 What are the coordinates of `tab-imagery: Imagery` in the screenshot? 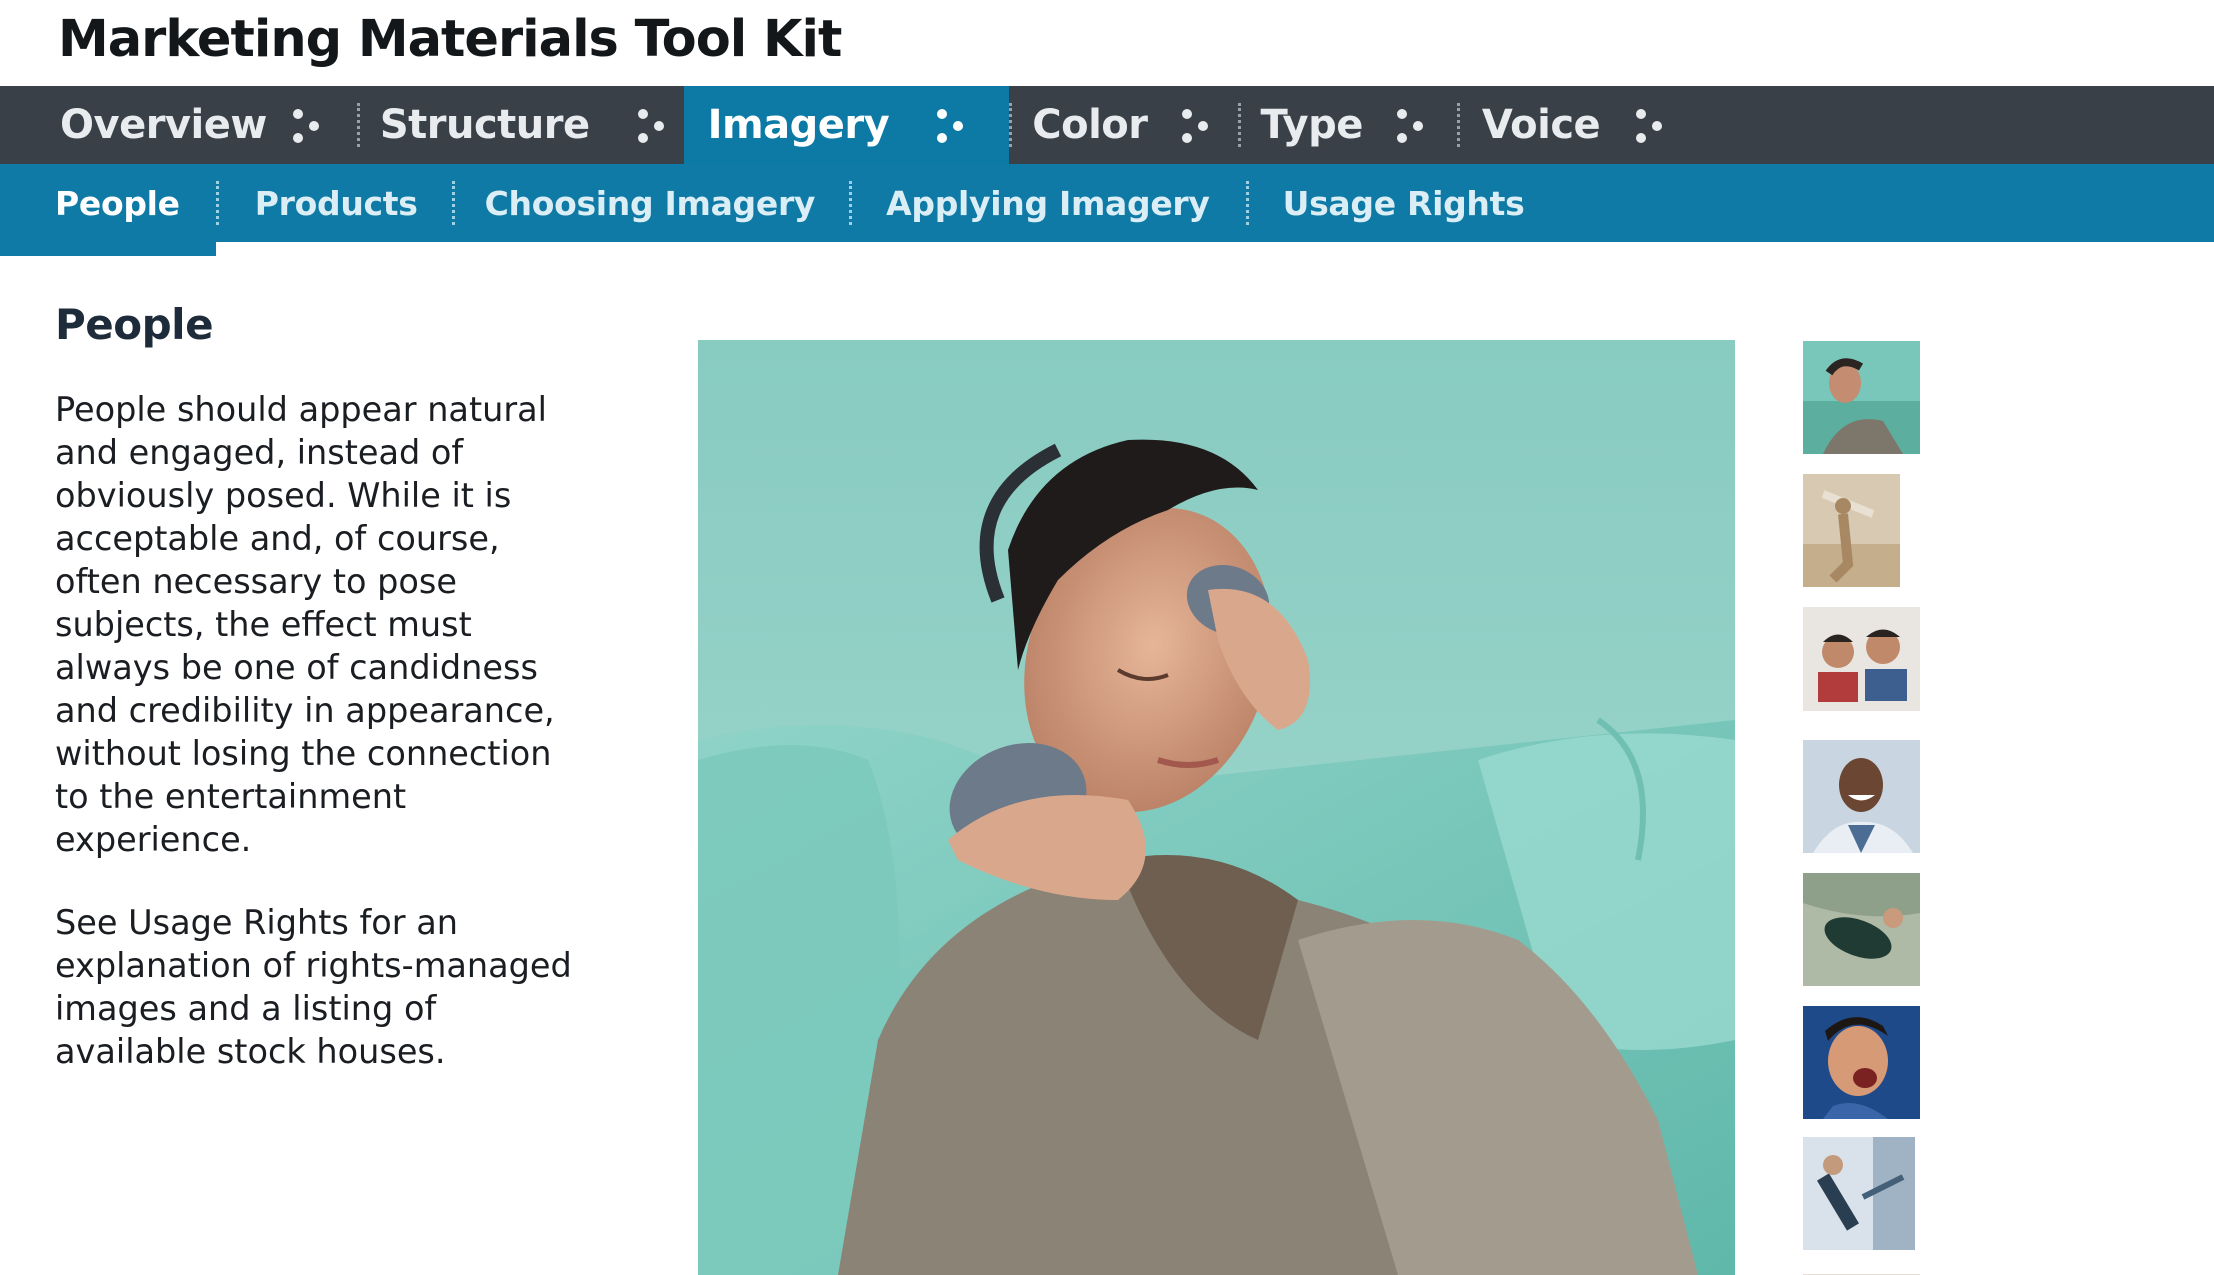 It's located at (846, 125).